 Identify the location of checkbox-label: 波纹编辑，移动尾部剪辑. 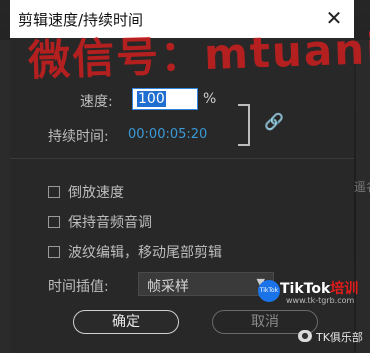
(145, 253).